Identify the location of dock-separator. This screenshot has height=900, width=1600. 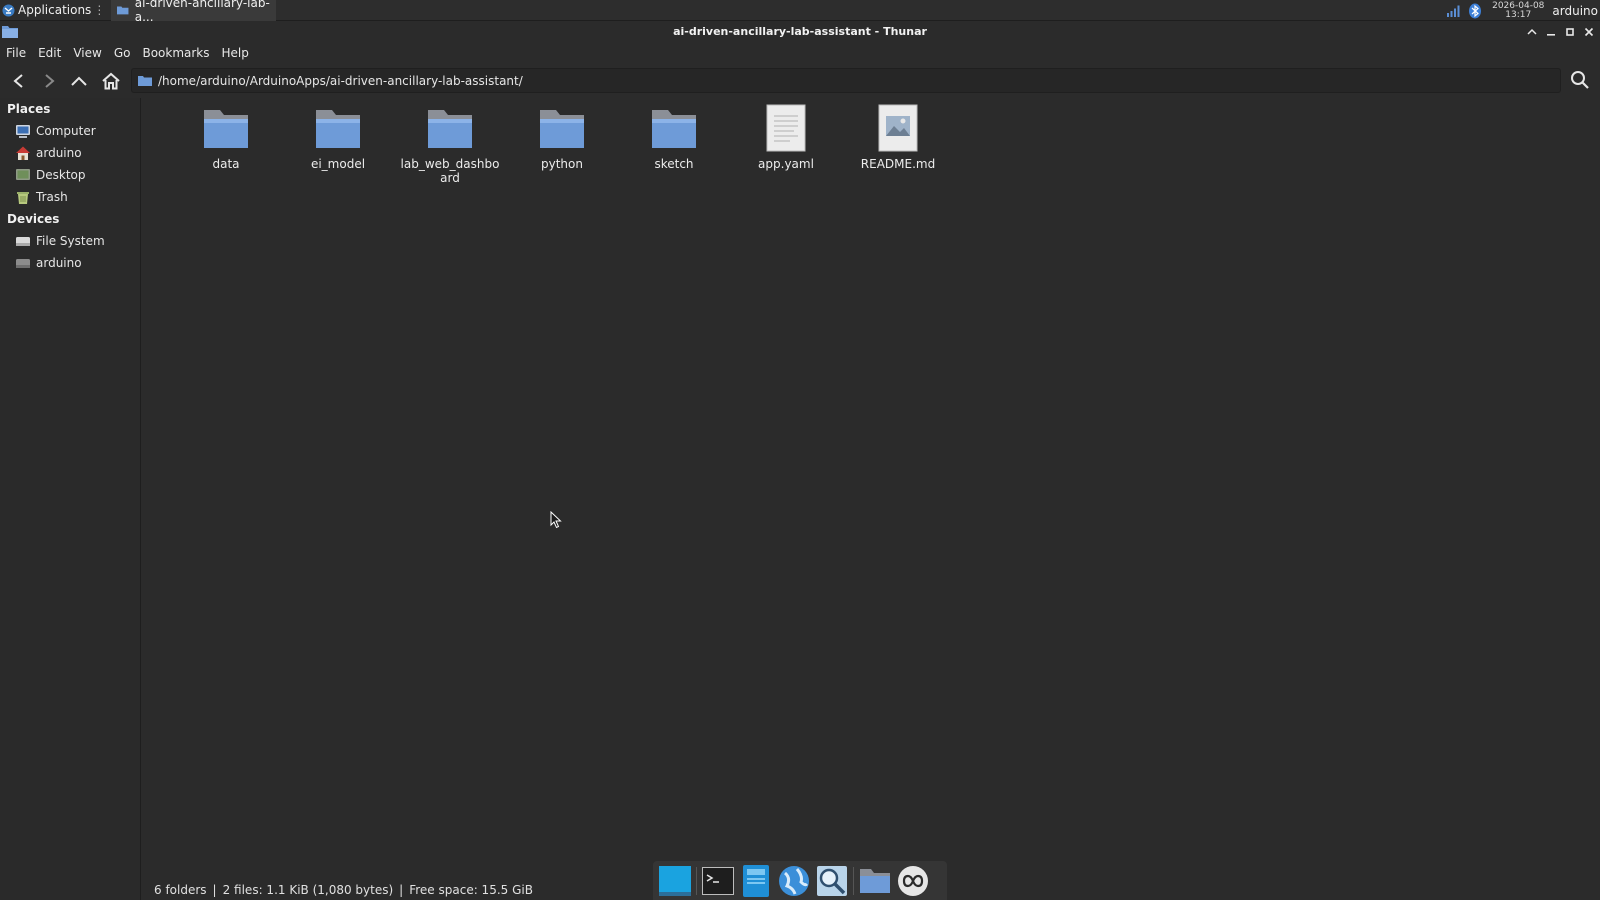
(853, 880).